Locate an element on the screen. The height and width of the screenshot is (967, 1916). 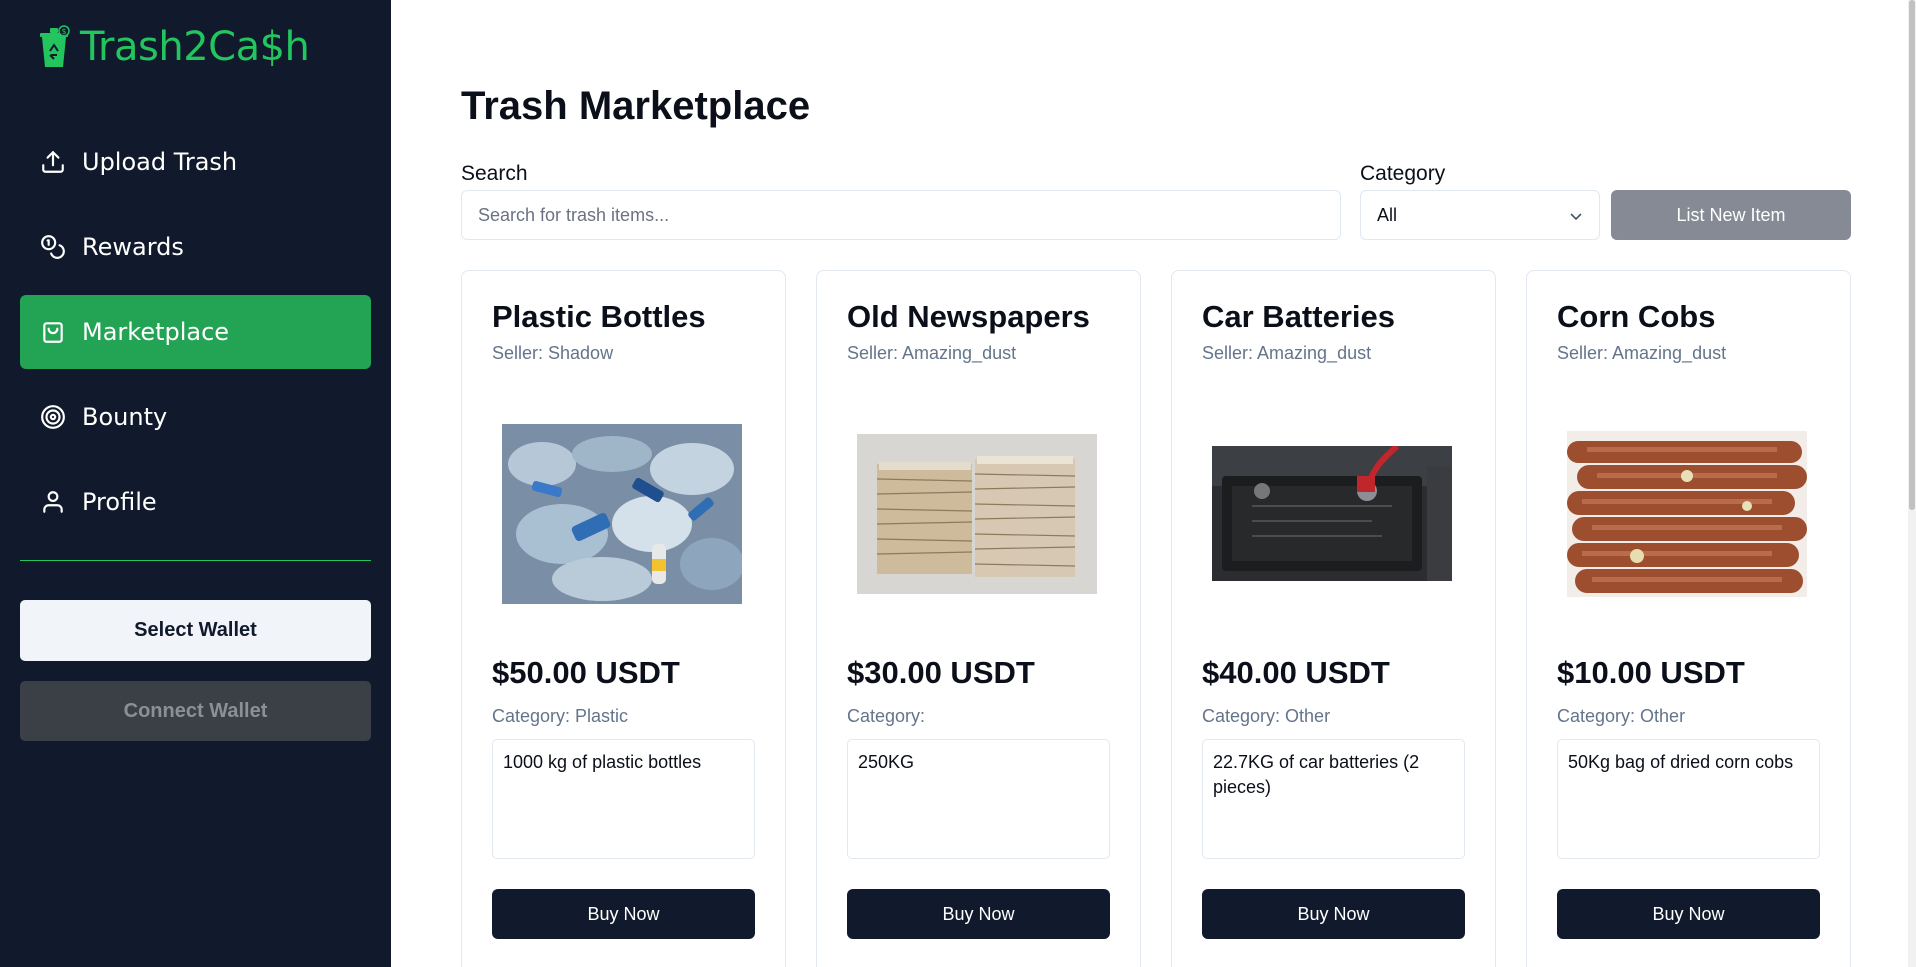
card-category: Category: Plastic is located at coordinates (560, 716).